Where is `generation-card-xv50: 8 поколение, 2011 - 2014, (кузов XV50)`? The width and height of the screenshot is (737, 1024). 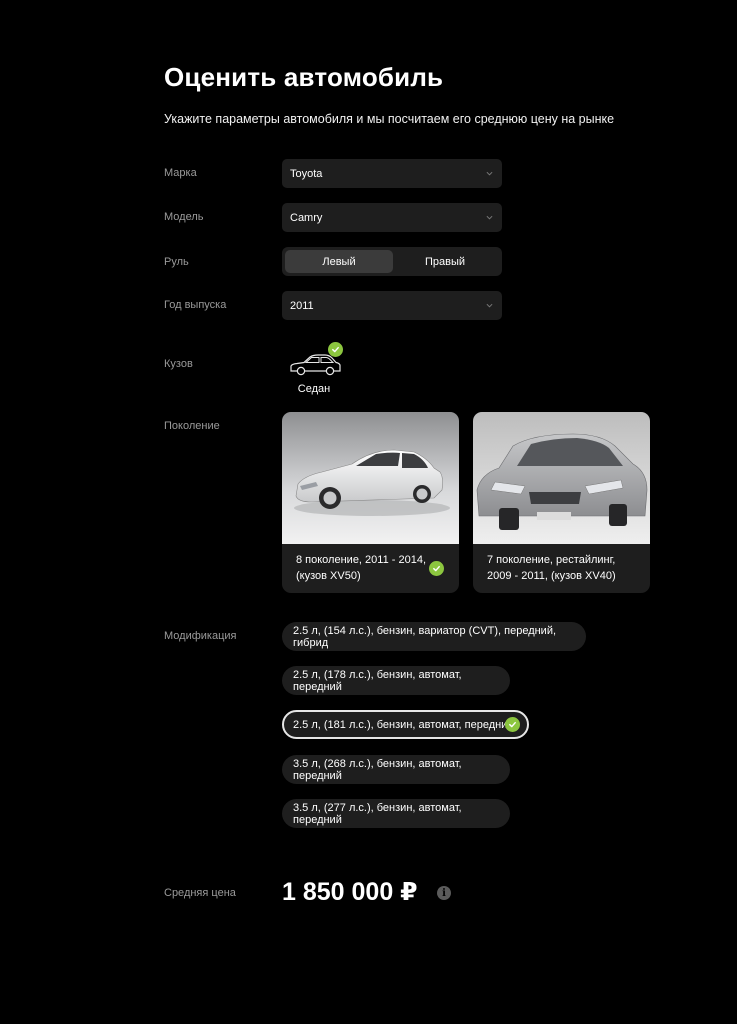 generation-card-xv50: 8 поколение, 2011 - 2014, (кузов XV50) is located at coordinates (370, 502).